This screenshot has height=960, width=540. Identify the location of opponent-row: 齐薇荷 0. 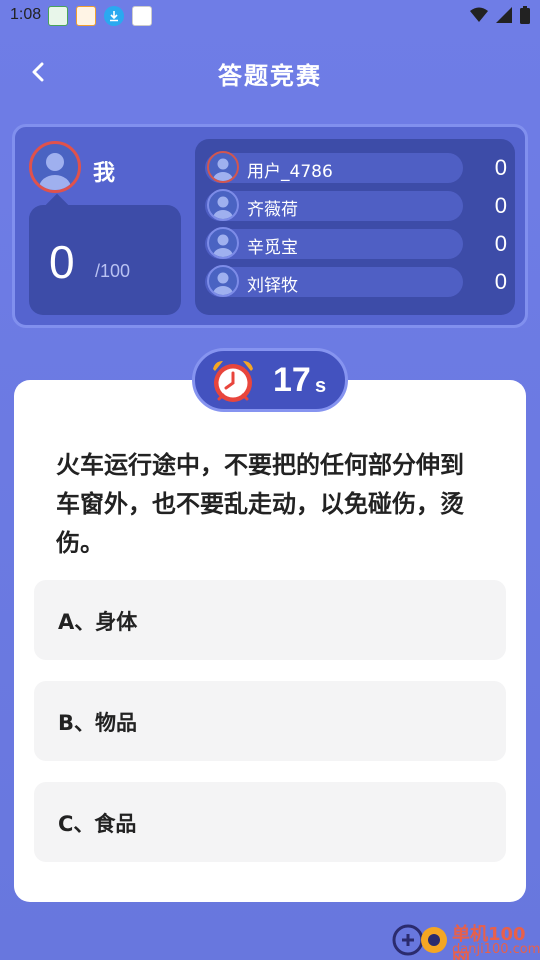
(355, 208).